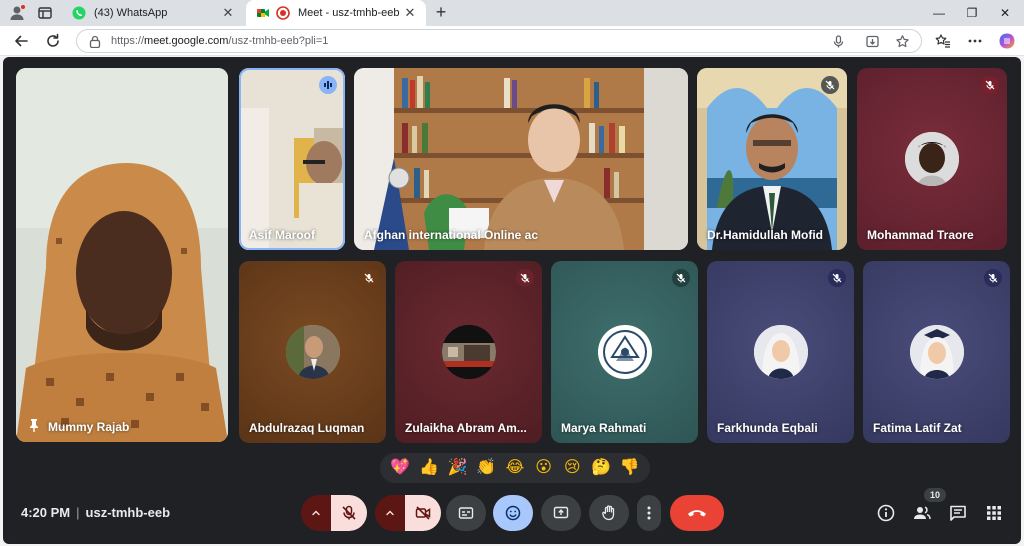 This screenshot has height=546, width=1024. I want to click on captions-icon, so click(466, 513).